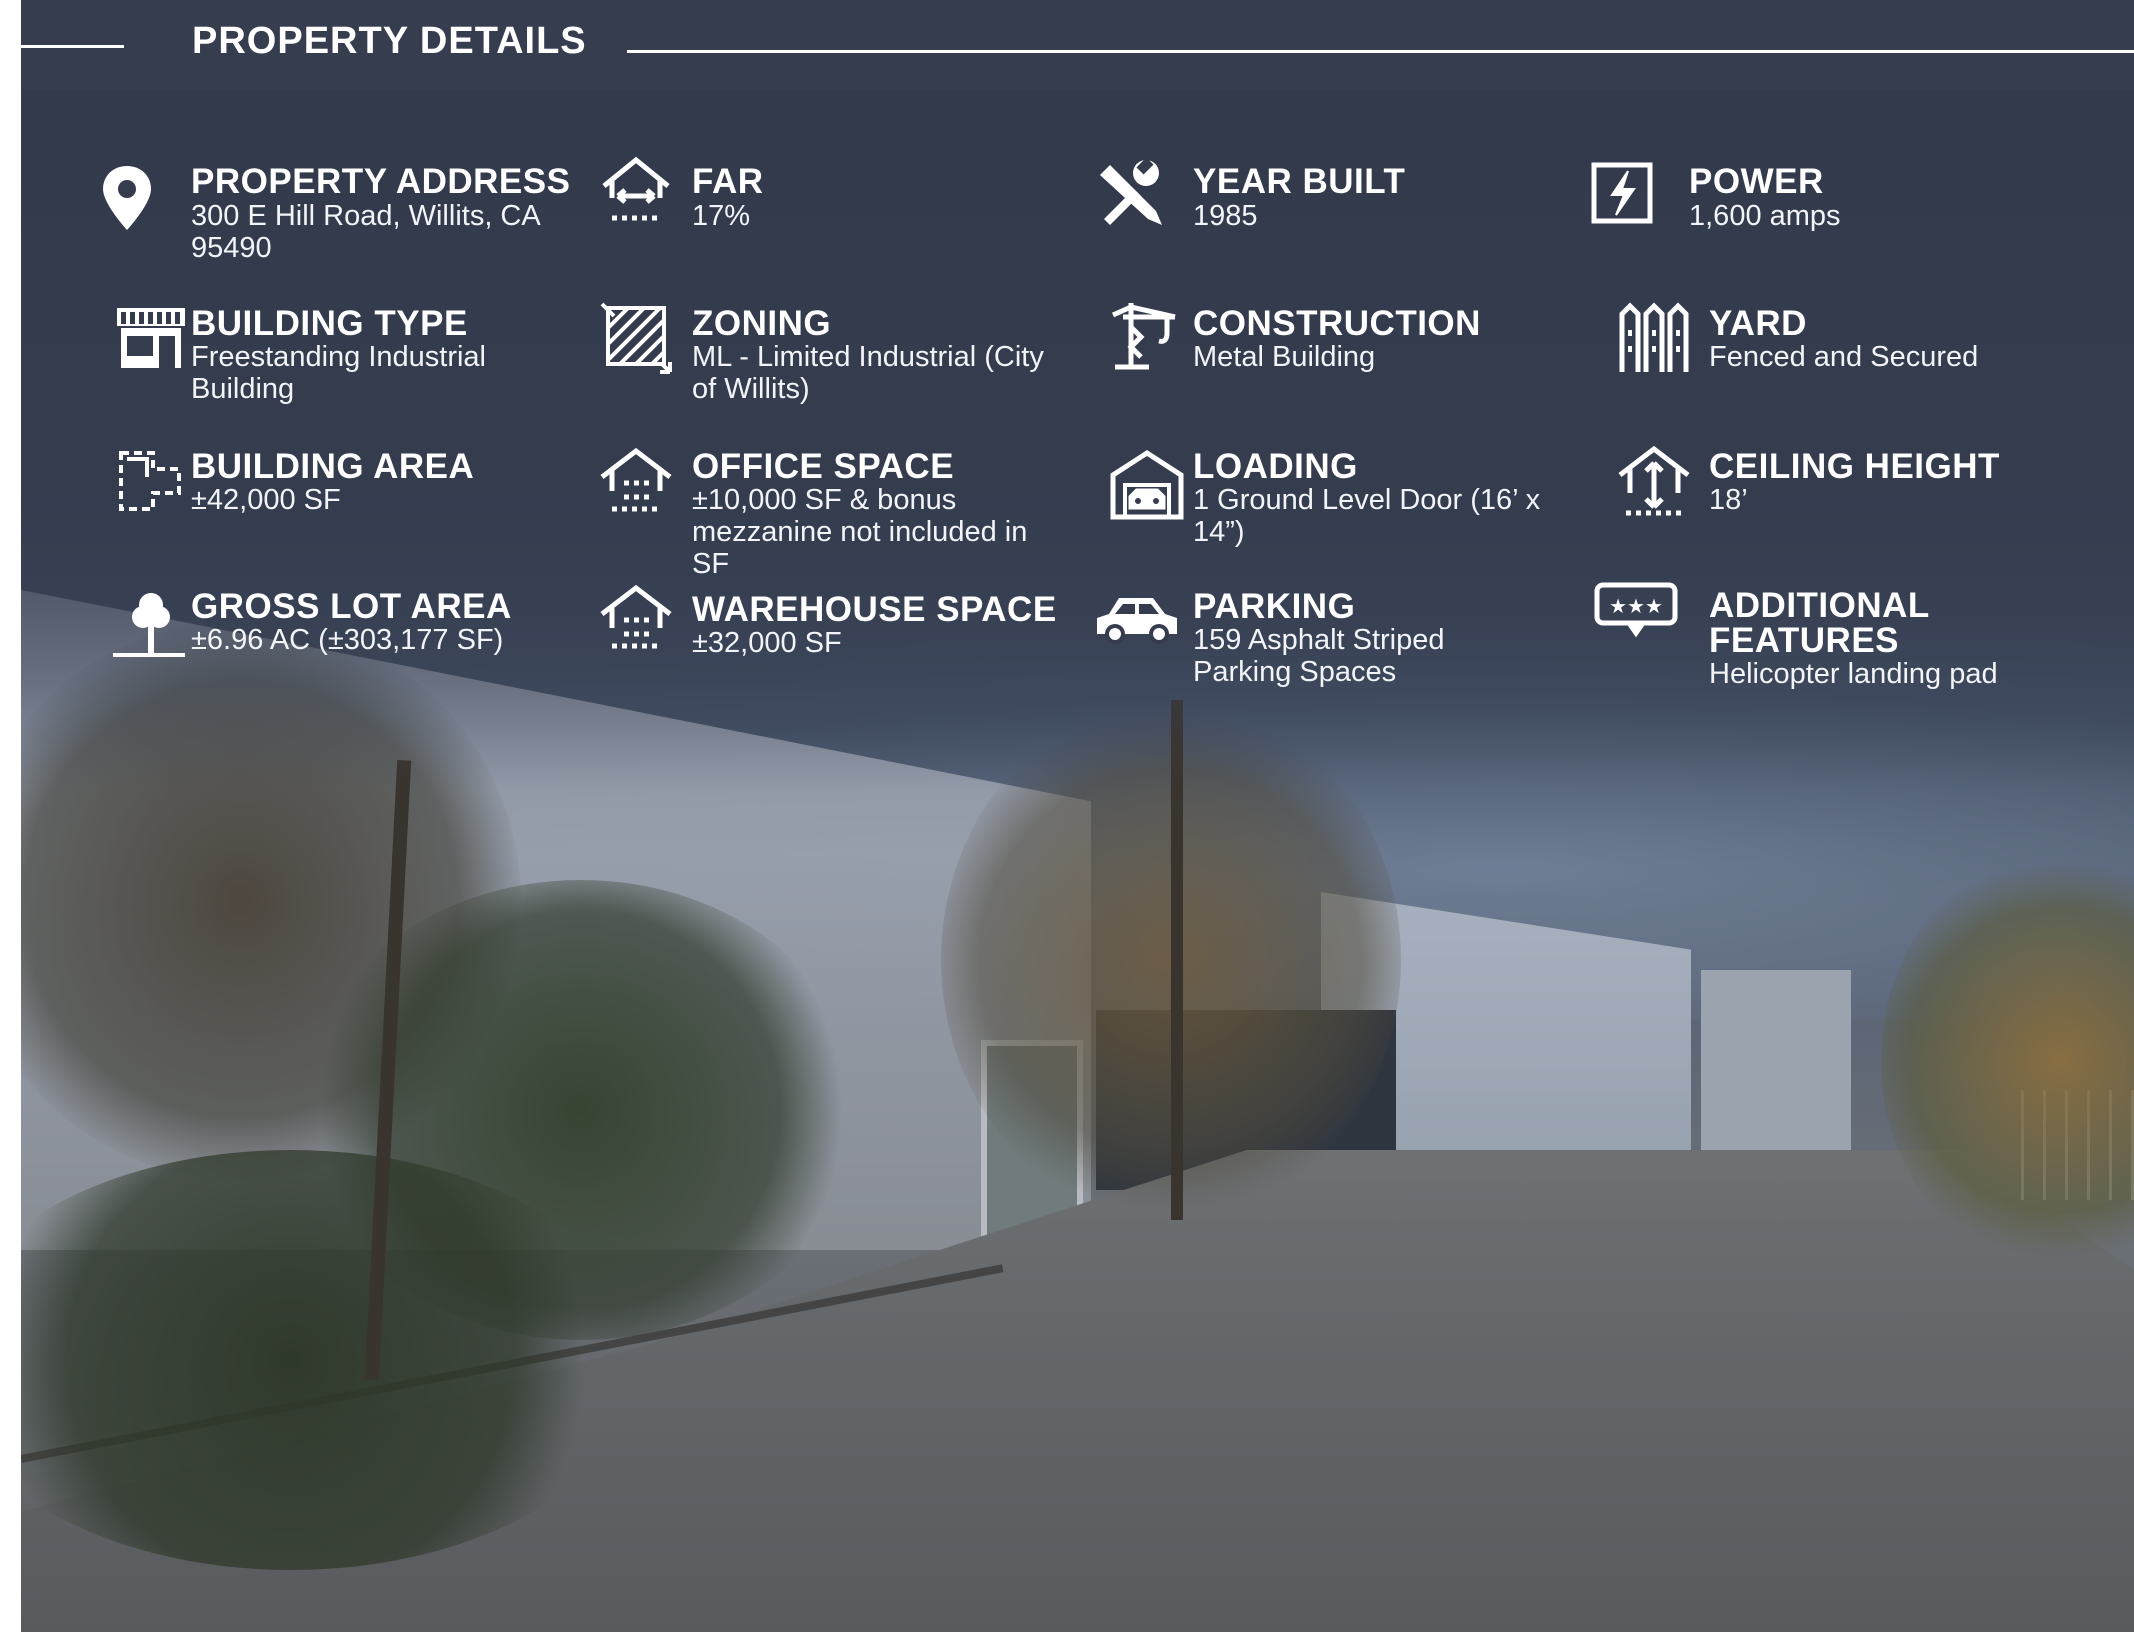 The height and width of the screenshot is (1632, 2134). Describe the element at coordinates (1776, 1060) in the screenshot. I see `building-wall-far` at that location.